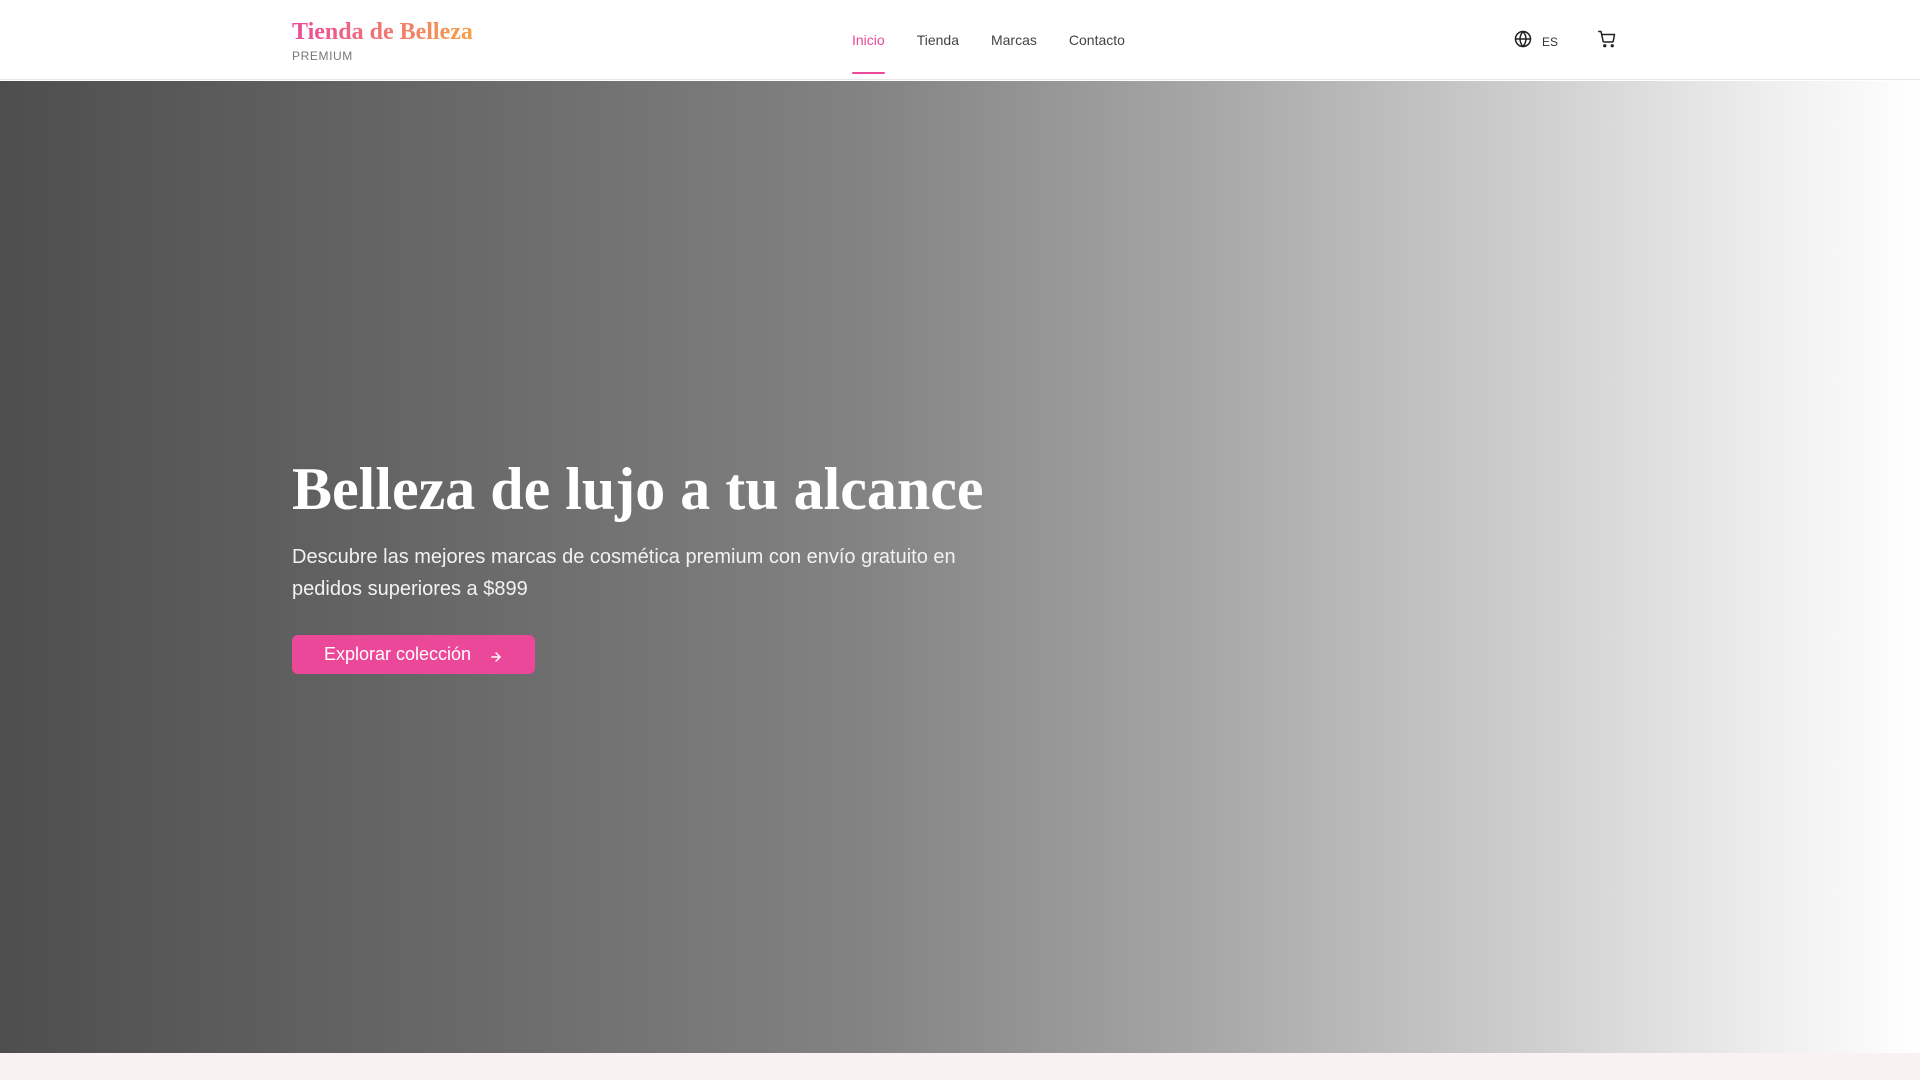  I want to click on brand-subtitle: PREMIUM, so click(322, 56).